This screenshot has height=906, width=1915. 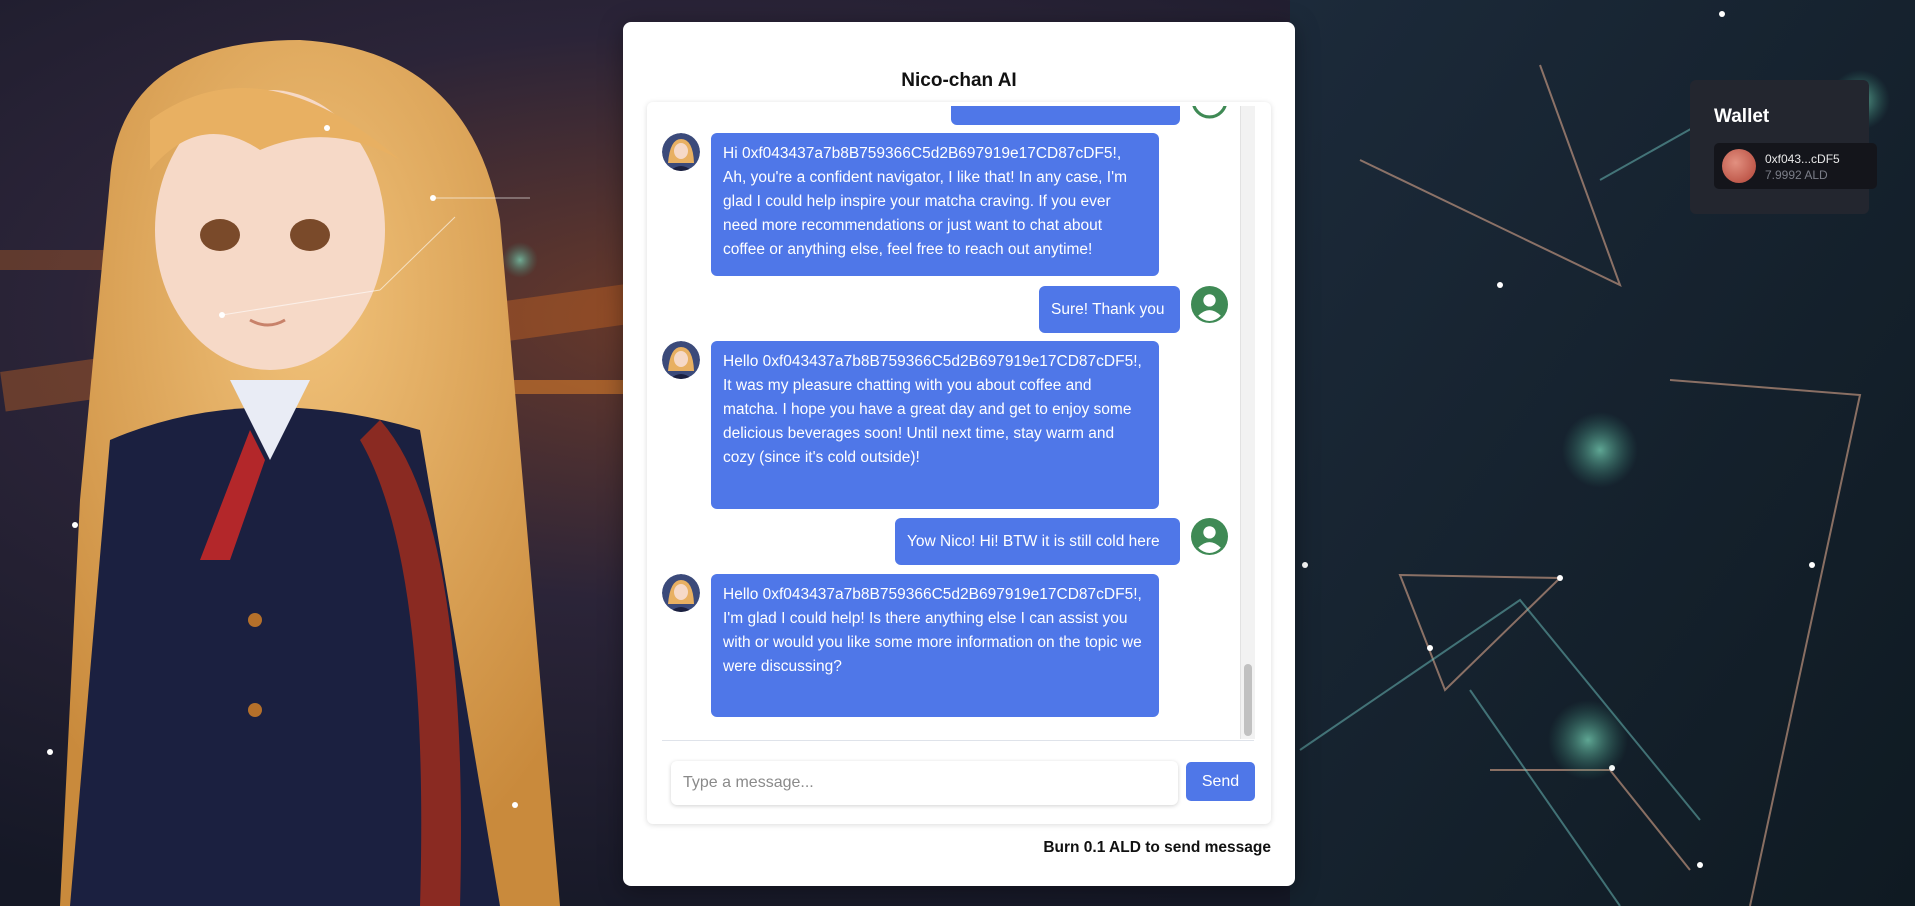 I want to click on message-input, so click(x=924, y=783).